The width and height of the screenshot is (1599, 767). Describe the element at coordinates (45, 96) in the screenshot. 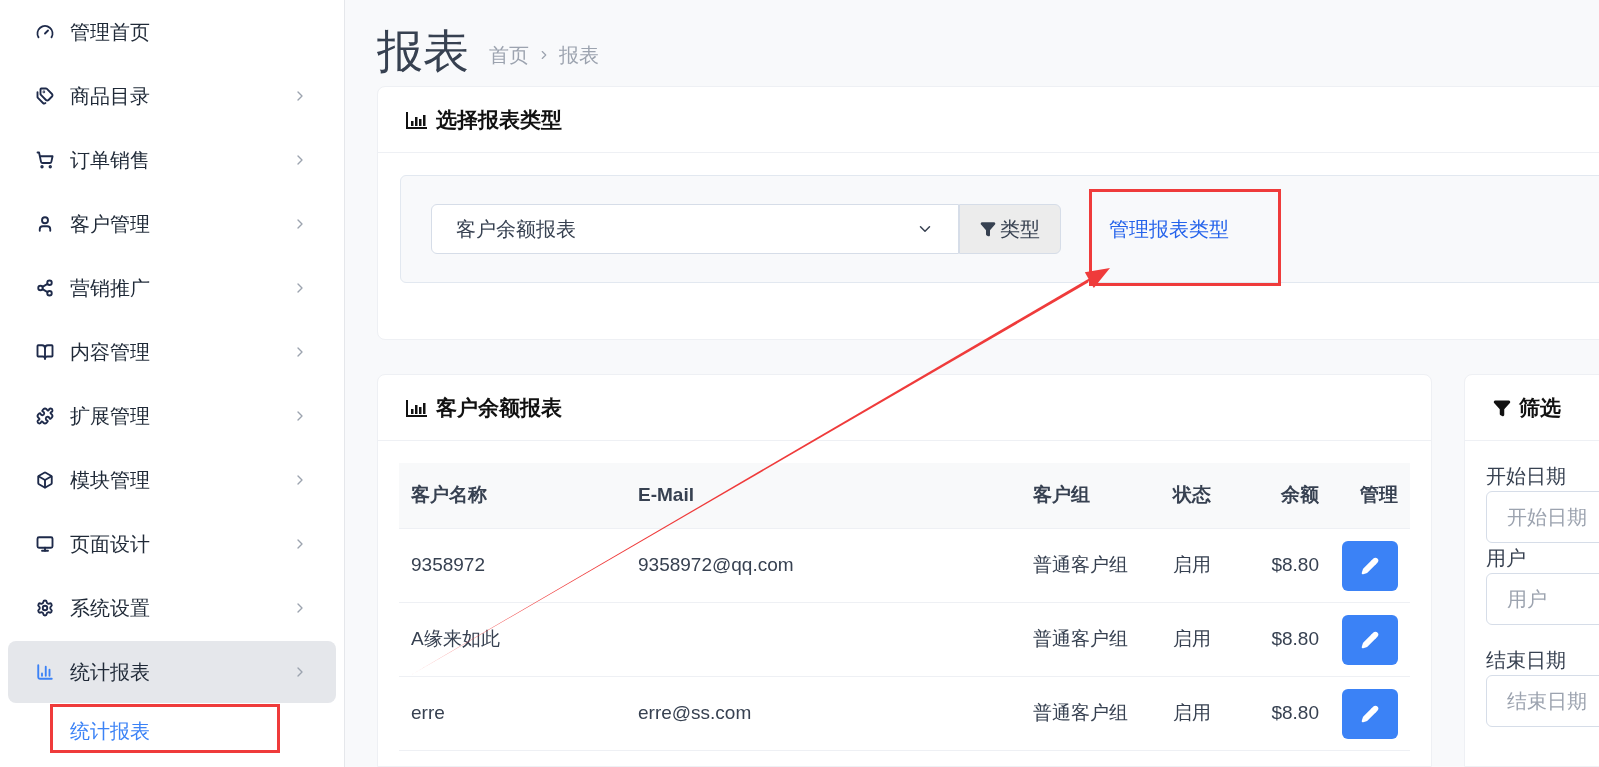

I see `tags-icon` at that location.